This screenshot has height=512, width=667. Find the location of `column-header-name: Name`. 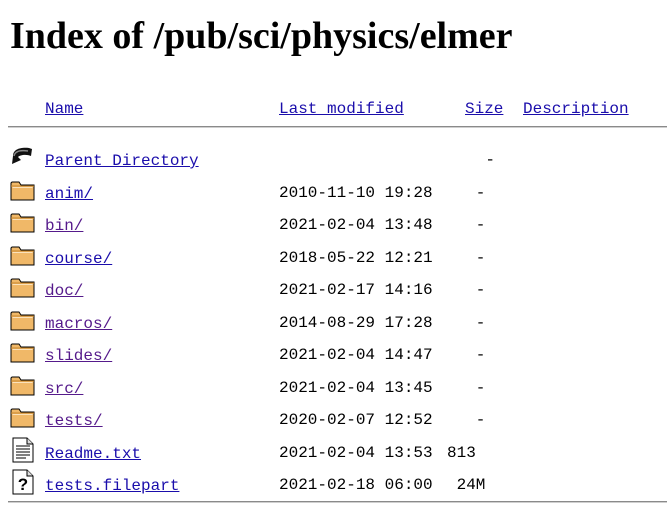

column-header-name: Name is located at coordinates (64, 109).